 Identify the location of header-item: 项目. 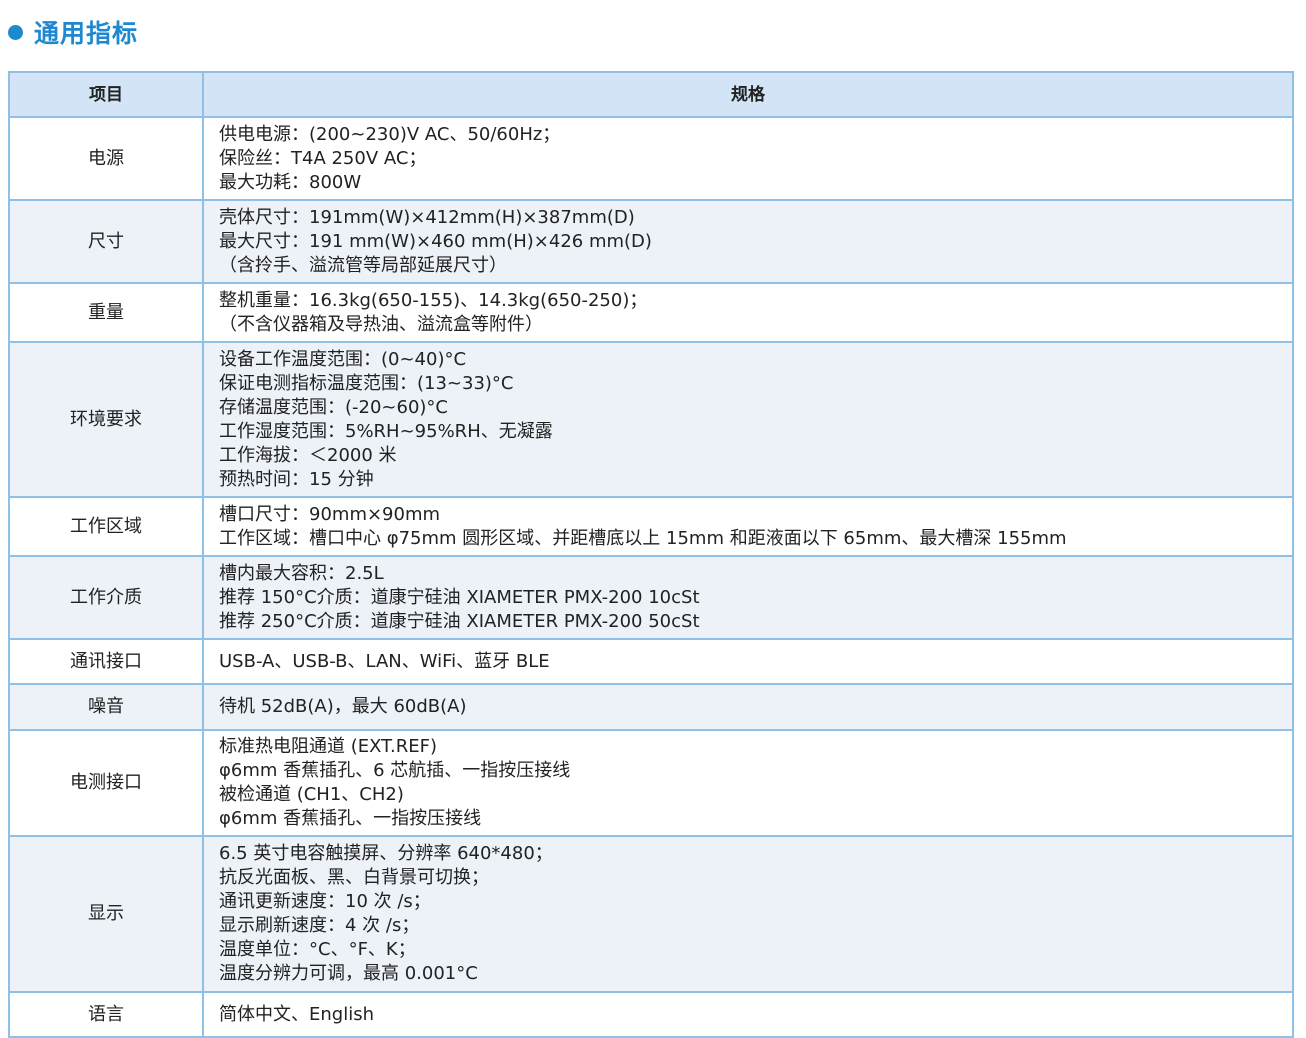
(106, 94).